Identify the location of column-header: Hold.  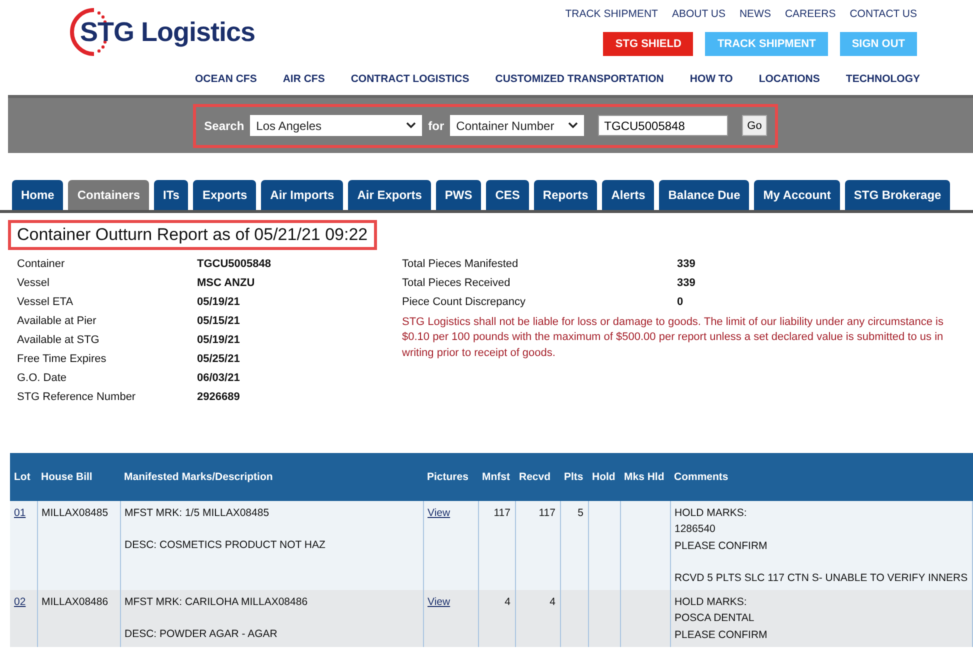
(604, 477).